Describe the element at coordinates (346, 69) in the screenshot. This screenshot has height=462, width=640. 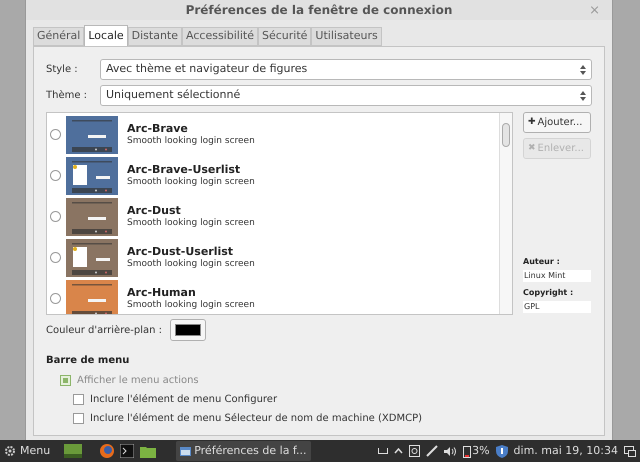
I see `style-dropdown: Avec thème et navigateur de figures` at that location.